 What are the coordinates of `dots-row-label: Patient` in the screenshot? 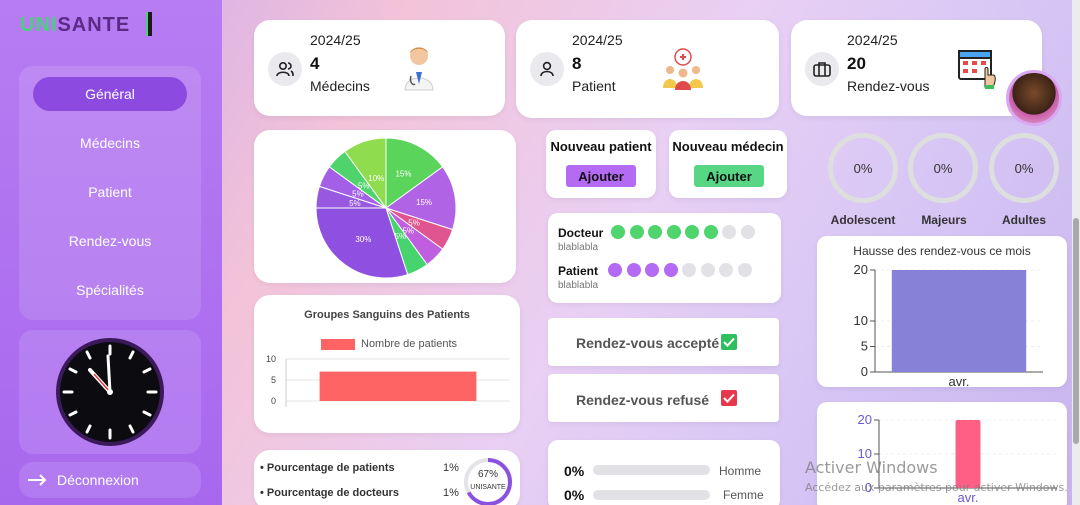 It's located at (578, 271).